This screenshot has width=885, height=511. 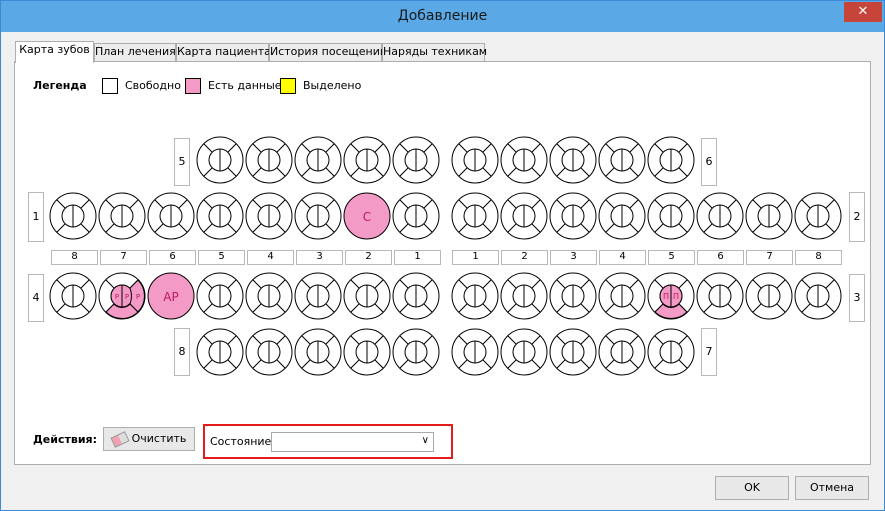 I want to click on tab-technician-orders: Наряды техникам, so click(x=435, y=52).